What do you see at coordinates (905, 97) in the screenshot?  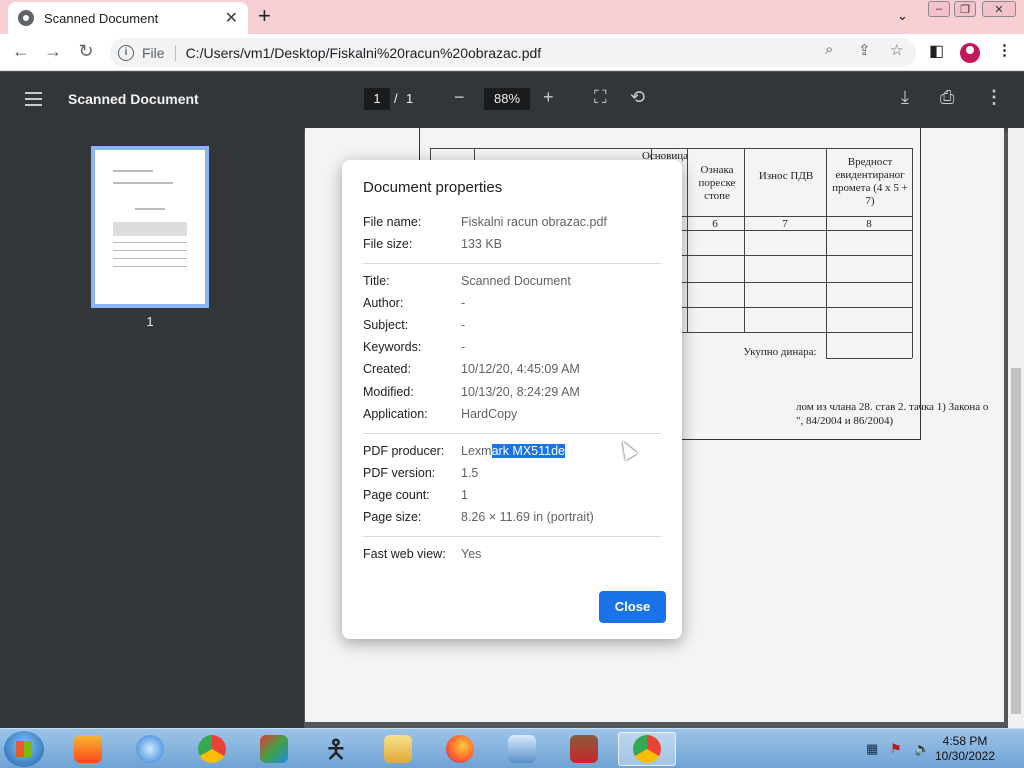 I see `download-icon: ⤓` at bounding box center [905, 97].